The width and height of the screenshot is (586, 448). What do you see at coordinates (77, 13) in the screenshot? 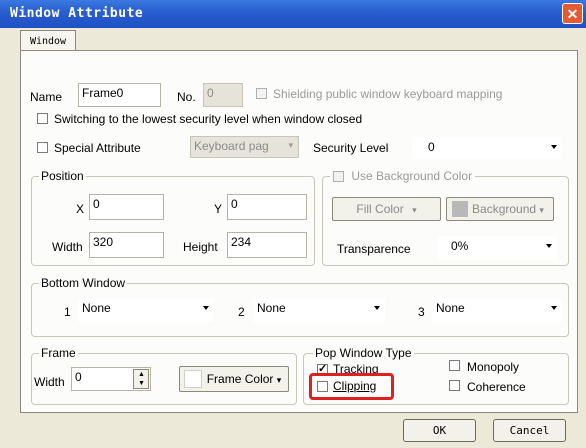
I see `window-title: Window Attribute` at bounding box center [77, 13].